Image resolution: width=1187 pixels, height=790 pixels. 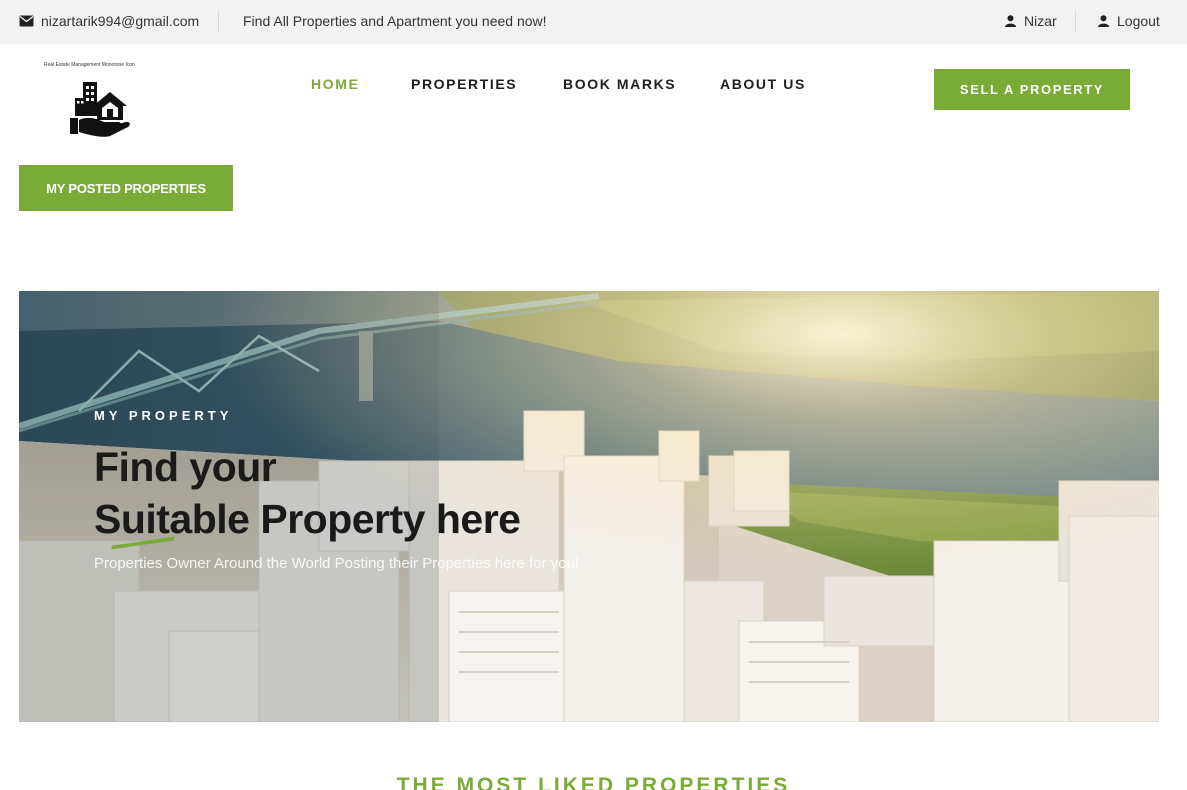 I want to click on email-text: nizartarik994@gmail.com, so click(x=120, y=21).